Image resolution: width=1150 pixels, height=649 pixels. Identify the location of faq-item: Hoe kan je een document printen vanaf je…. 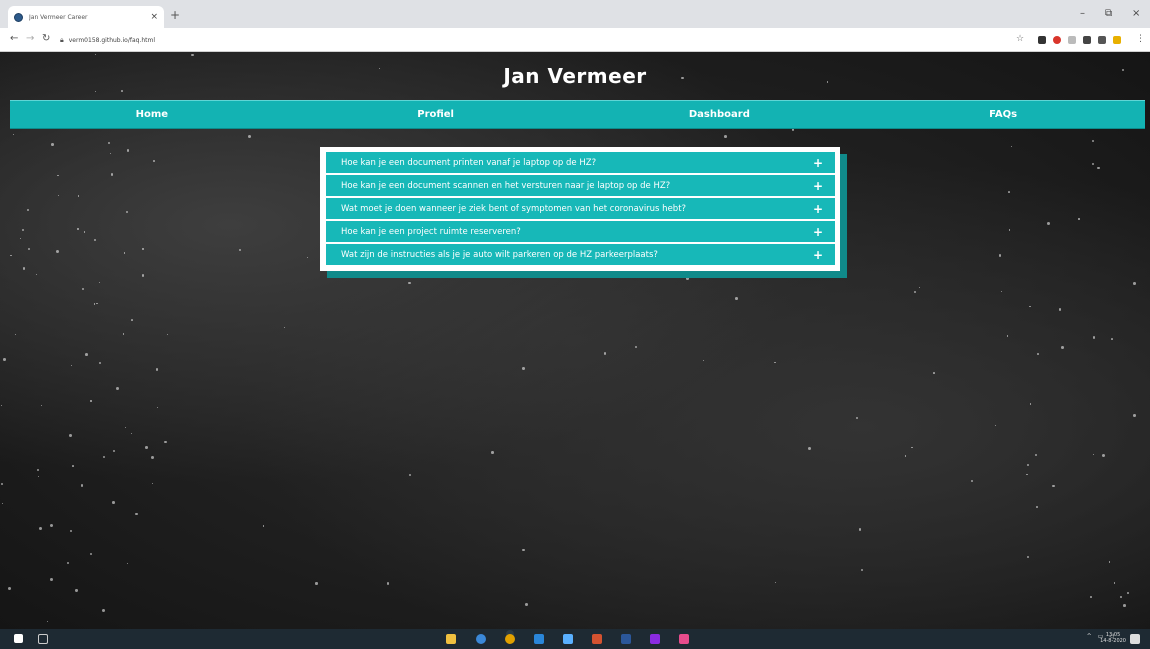
(580, 162).